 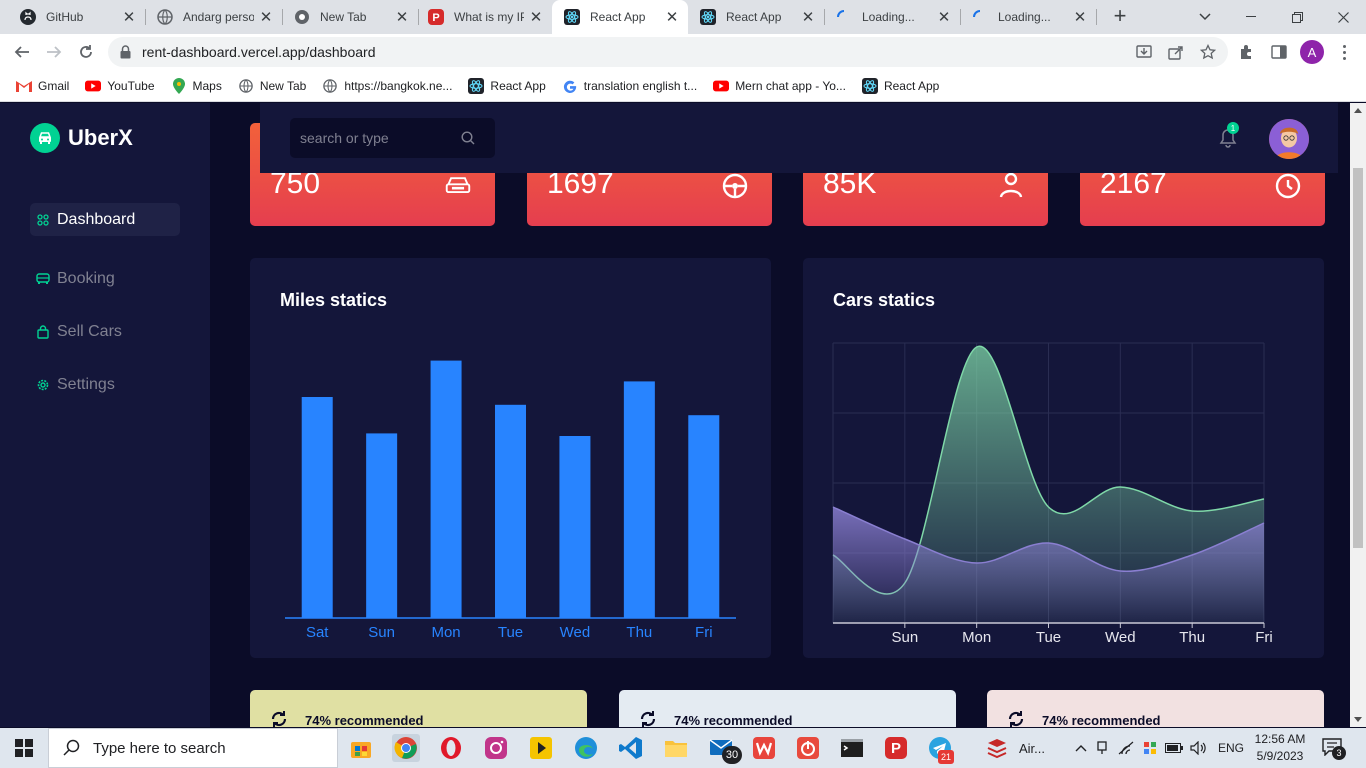 I want to click on minimize-button, so click(x=1251, y=17).